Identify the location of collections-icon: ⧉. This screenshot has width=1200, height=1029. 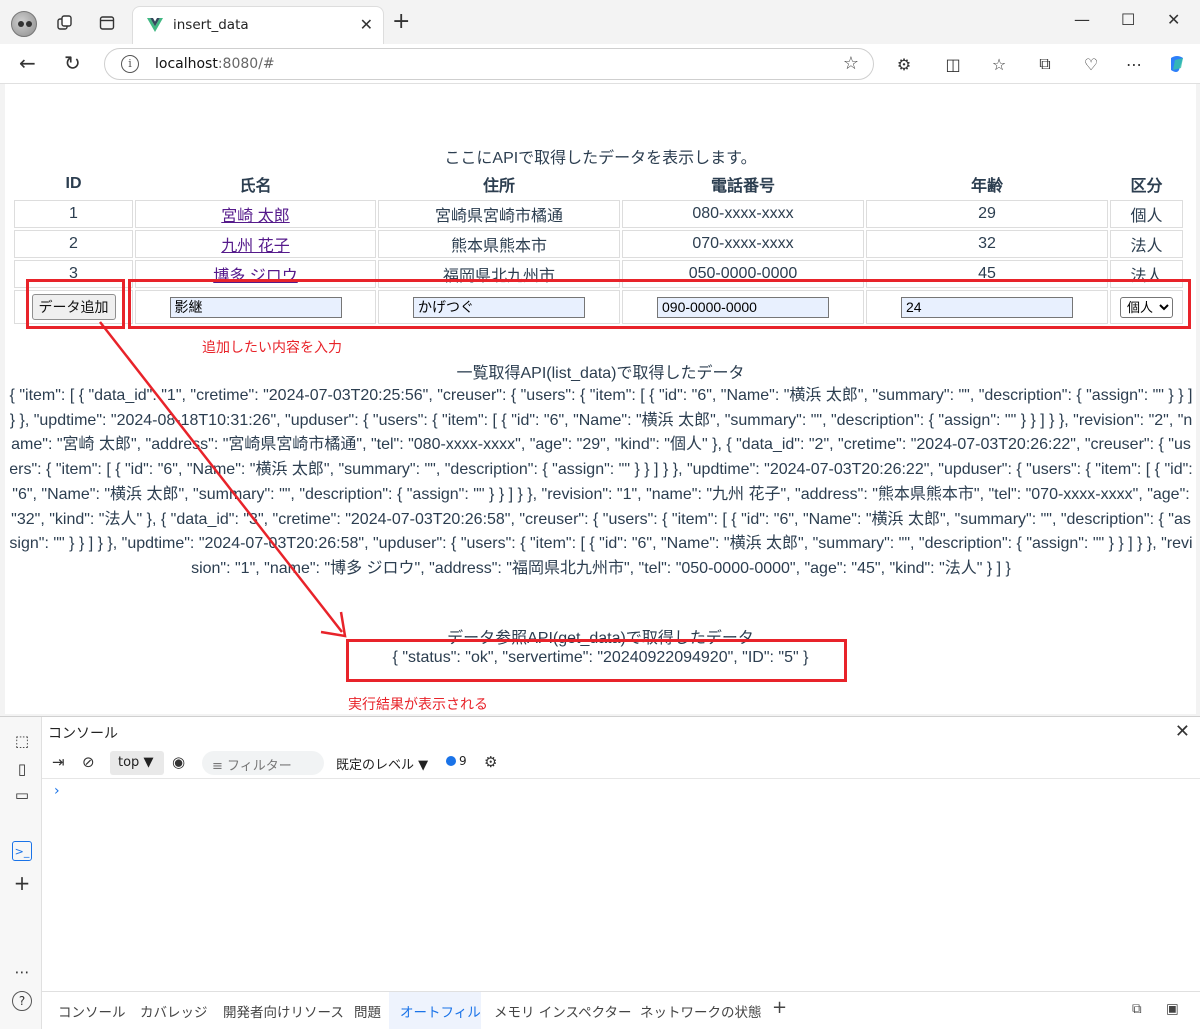
(1045, 64).